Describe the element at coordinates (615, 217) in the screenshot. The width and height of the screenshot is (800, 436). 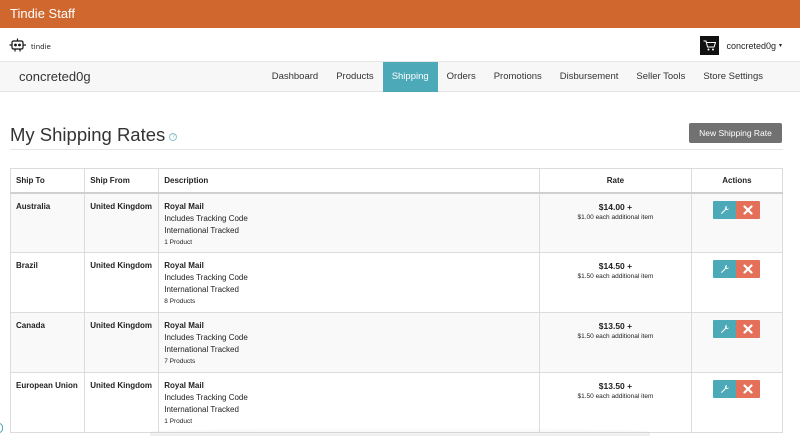
I see `rate-additional: $1.00 each additional item` at that location.